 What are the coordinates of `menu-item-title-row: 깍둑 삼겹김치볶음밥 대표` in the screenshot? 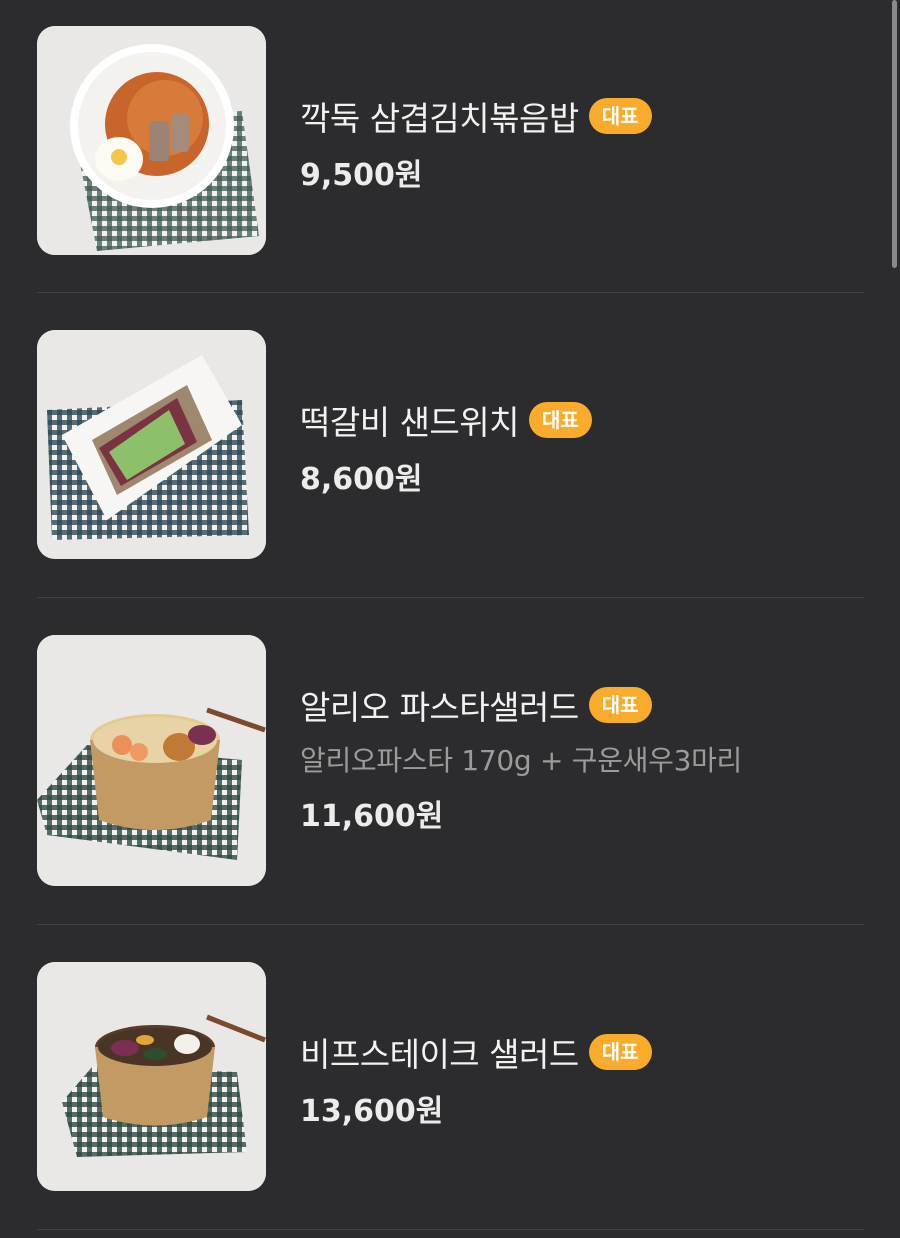 It's located at (582, 116).